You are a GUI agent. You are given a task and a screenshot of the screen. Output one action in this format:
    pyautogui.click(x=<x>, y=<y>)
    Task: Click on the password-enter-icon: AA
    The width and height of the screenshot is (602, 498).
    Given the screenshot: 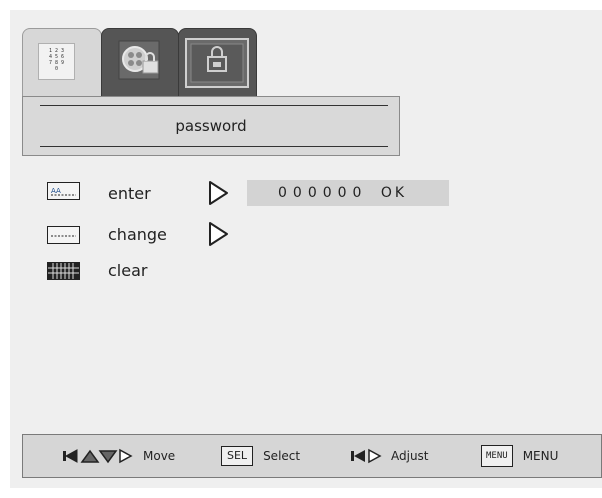 What is the action you would take?
    pyautogui.click(x=63, y=191)
    